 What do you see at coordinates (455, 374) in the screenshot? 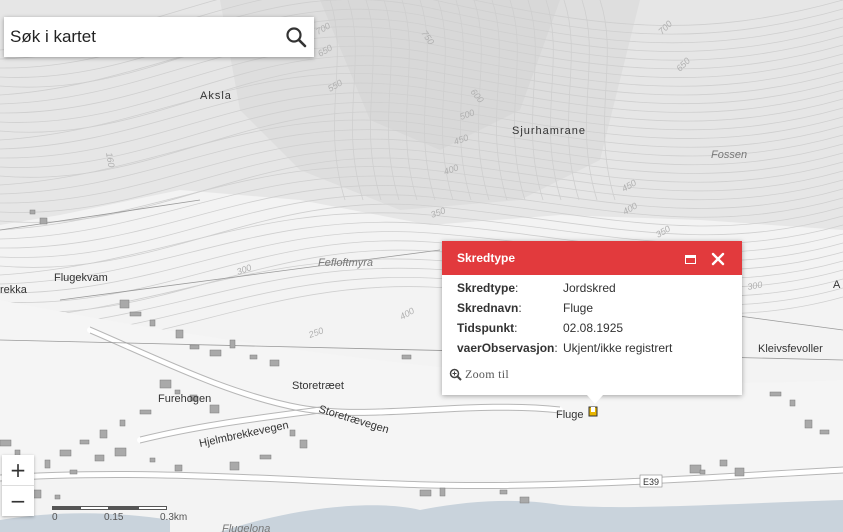
I see `zoom-magnifier-icon` at bounding box center [455, 374].